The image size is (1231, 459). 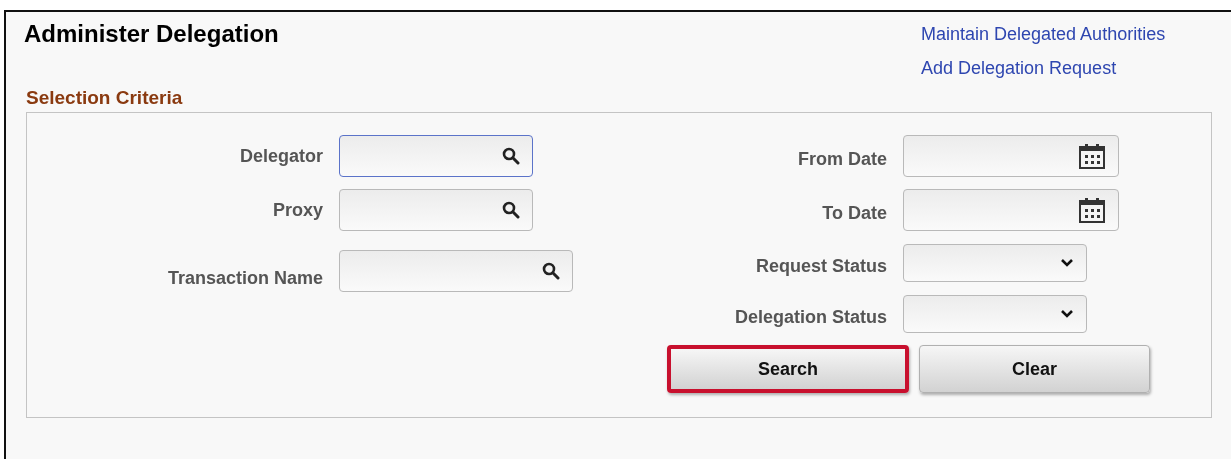 I want to click on field-label: Delegation Status, so click(x=810, y=317).